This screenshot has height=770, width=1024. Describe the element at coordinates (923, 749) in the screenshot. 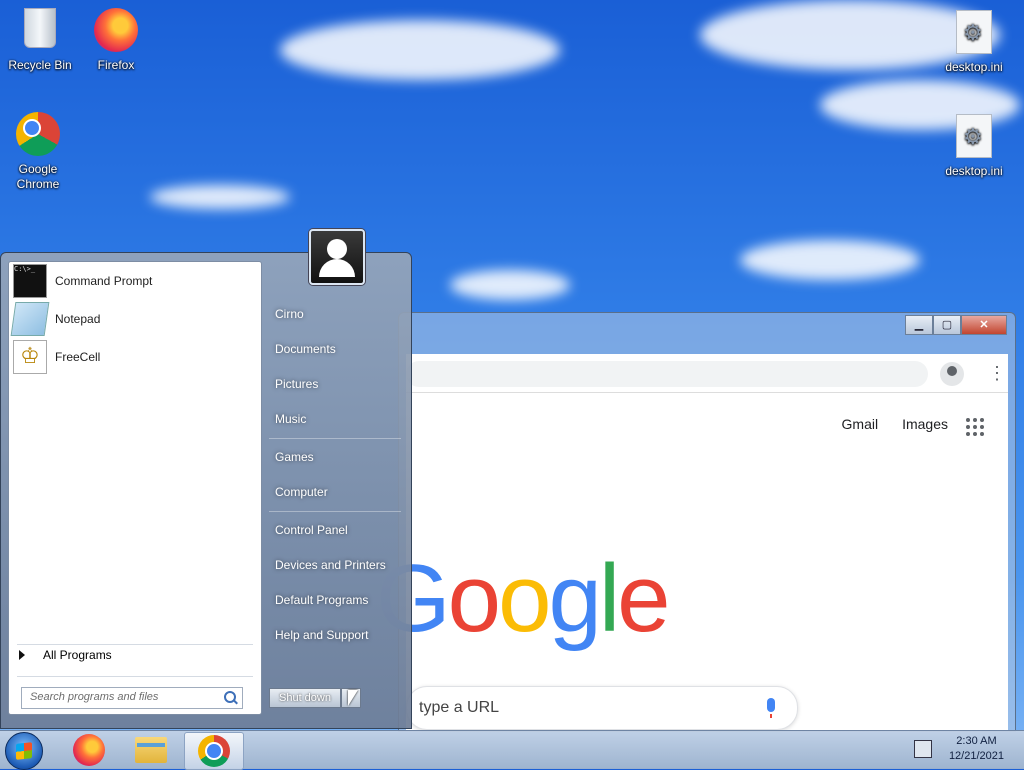

I see `network-icon` at that location.